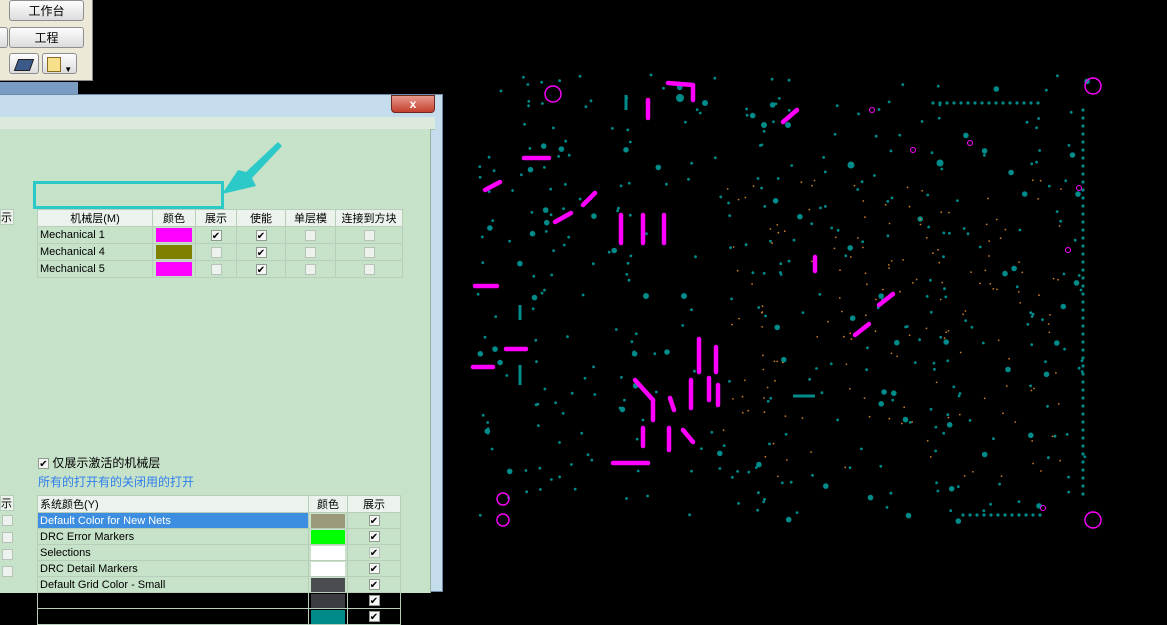 The width and height of the screenshot is (1167, 625). Describe the element at coordinates (46, 37) in the screenshot. I see `project-button: 工程` at that location.